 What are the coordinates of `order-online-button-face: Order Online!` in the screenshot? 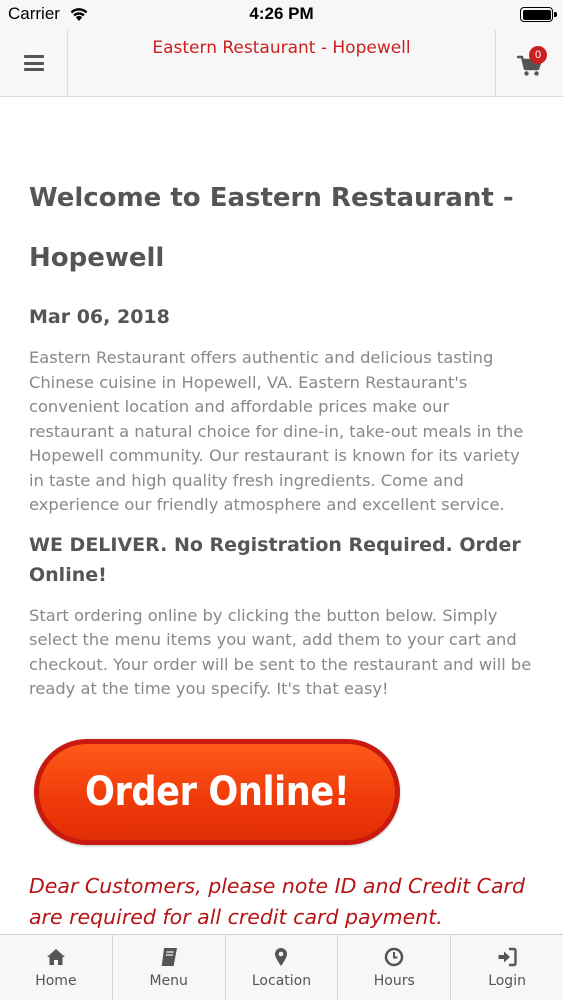 It's located at (217, 792).